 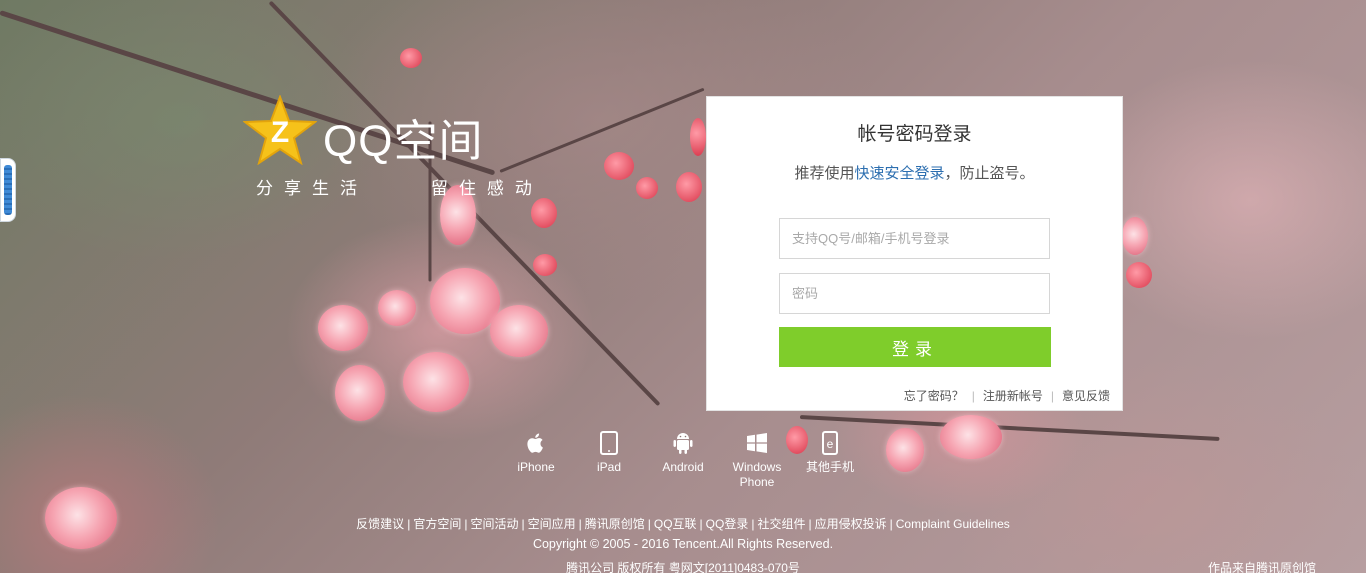 I want to click on login-tip-prefix: 推荐使用, so click(x=824, y=173).